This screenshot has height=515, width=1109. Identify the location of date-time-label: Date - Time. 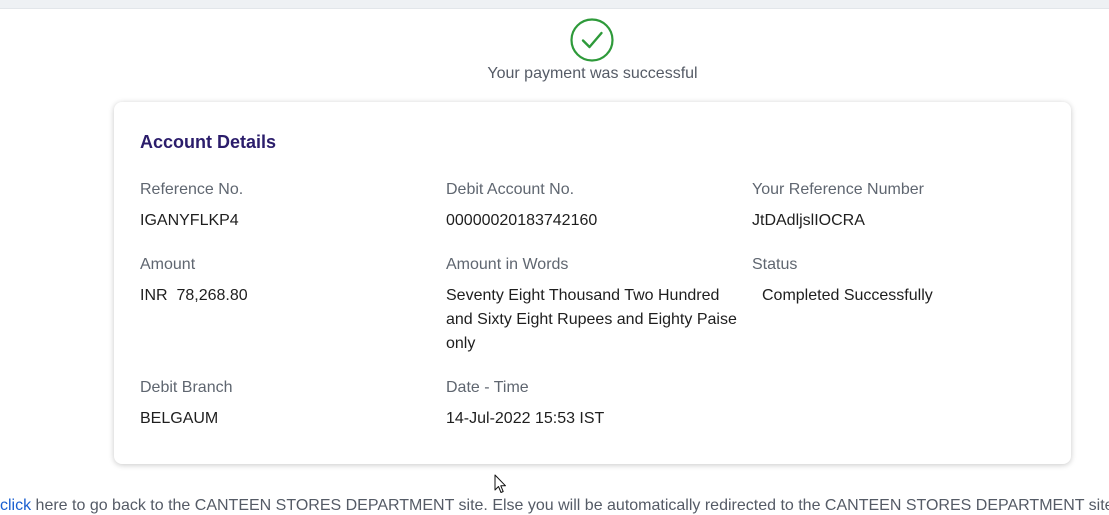
(487, 387).